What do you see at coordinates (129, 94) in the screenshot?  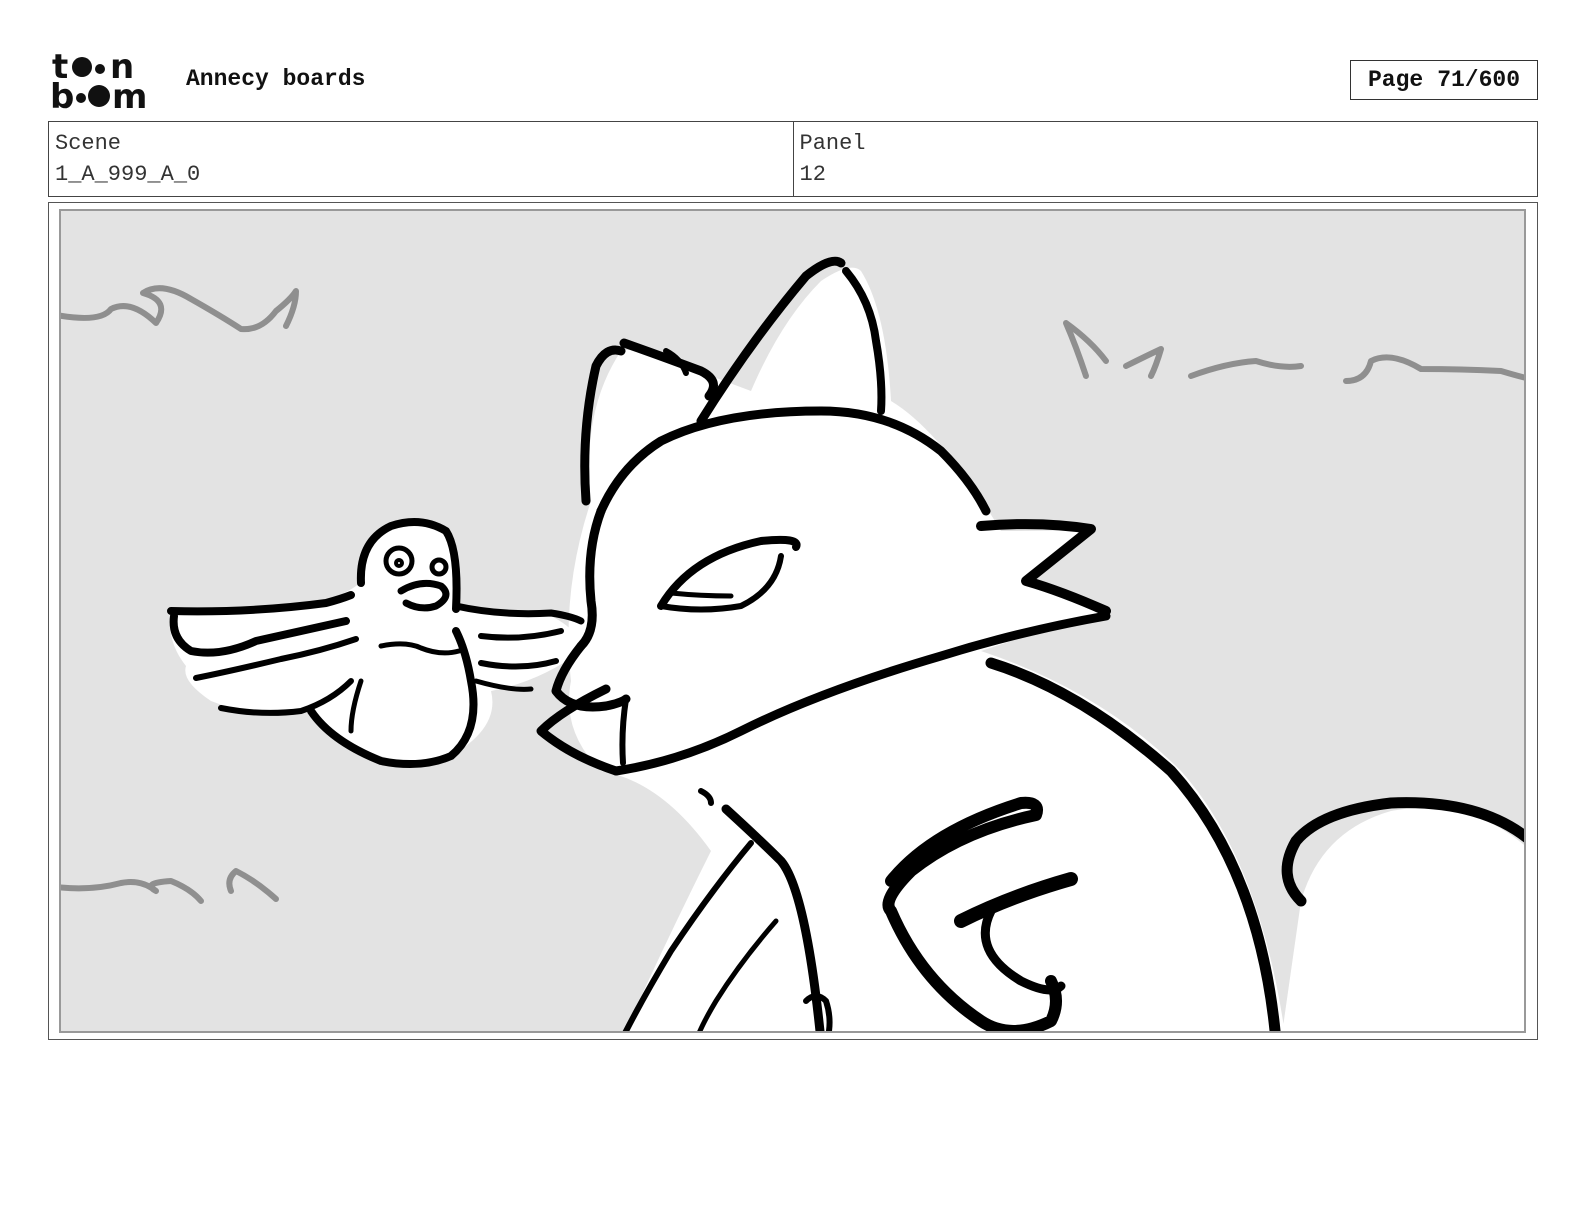 I see `svg-text: m` at bounding box center [129, 94].